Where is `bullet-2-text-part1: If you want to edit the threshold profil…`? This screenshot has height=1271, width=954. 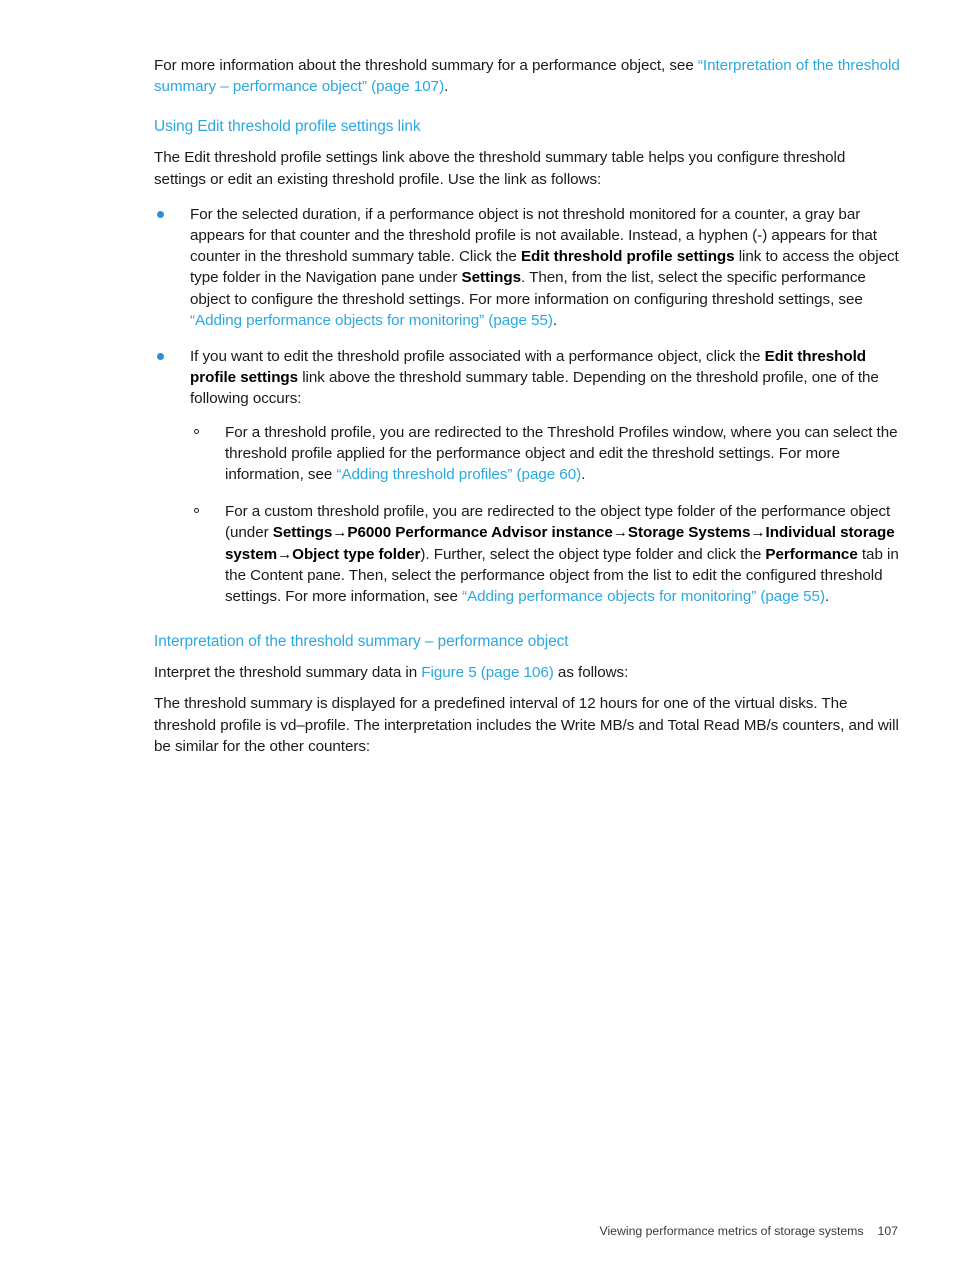
bullet-2-text-part1: If you want to edit the threshold profil… is located at coordinates (477, 357).